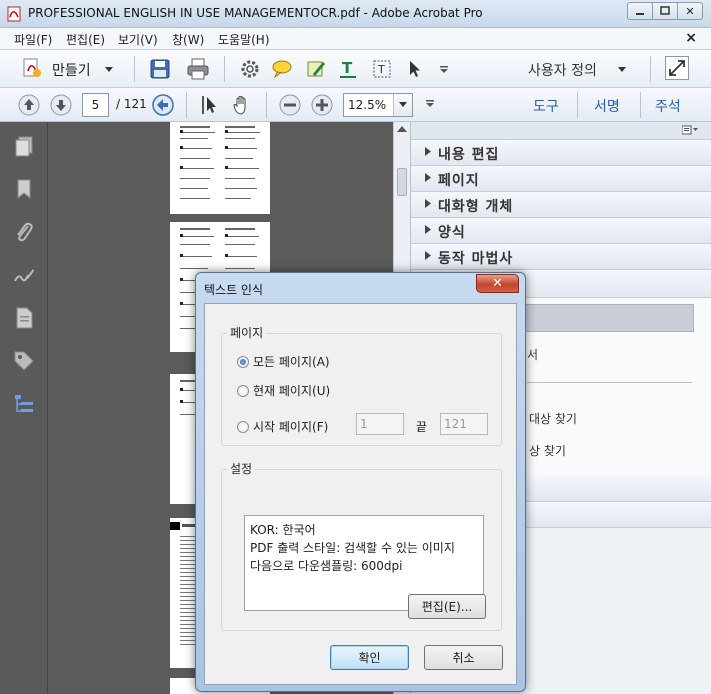 Image resolution: width=711 pixels, height=694 pixels. I want to click on text-select-tool-button, so click(210, 105).